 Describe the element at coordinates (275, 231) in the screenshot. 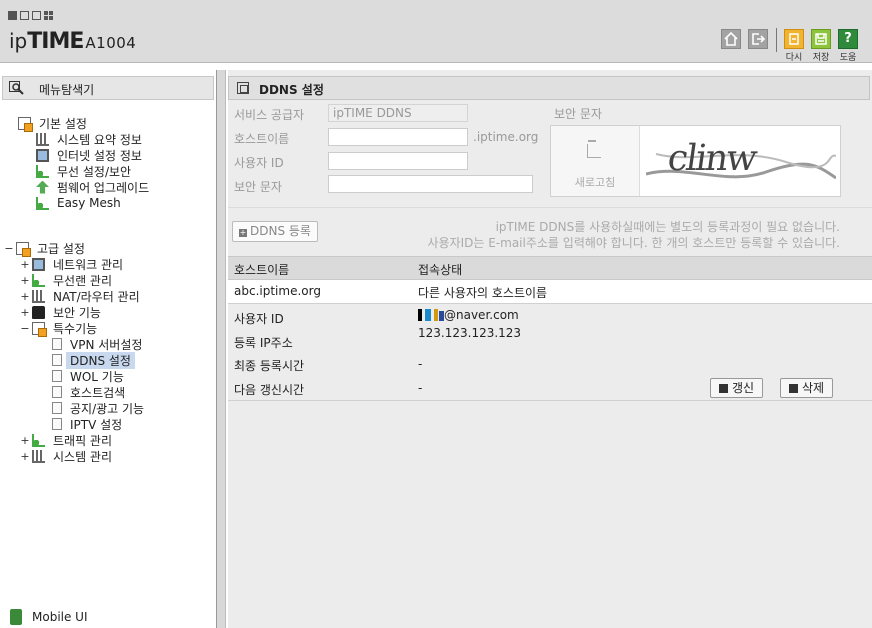

I see `ddns-register-button: + DDNS 등록` at that location.